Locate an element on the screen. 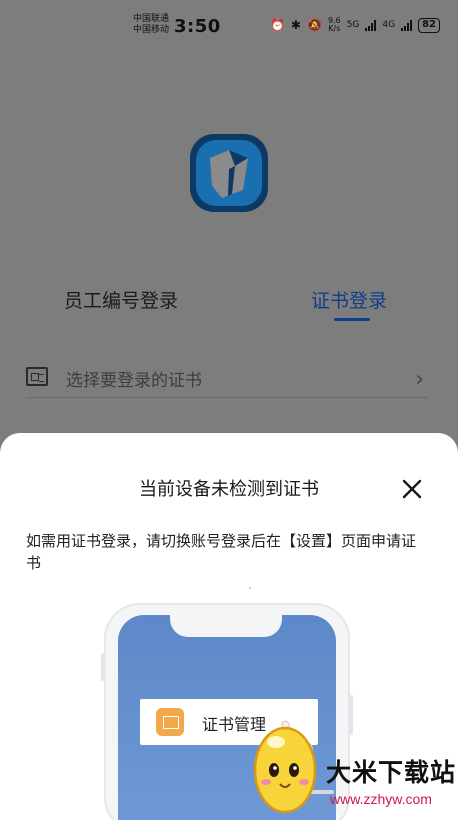  watermark-url: www.zzhyw.com is located at coordinates (381, 799).